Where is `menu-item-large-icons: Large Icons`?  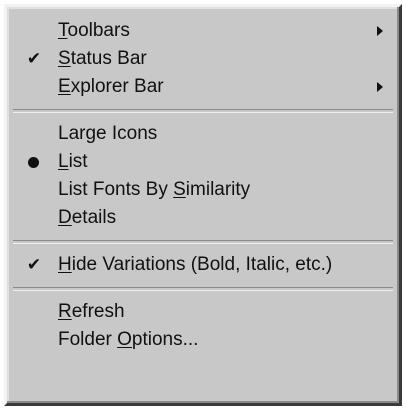
menu-item-large-icons: Large Icons is located at coordinates (203, 134).